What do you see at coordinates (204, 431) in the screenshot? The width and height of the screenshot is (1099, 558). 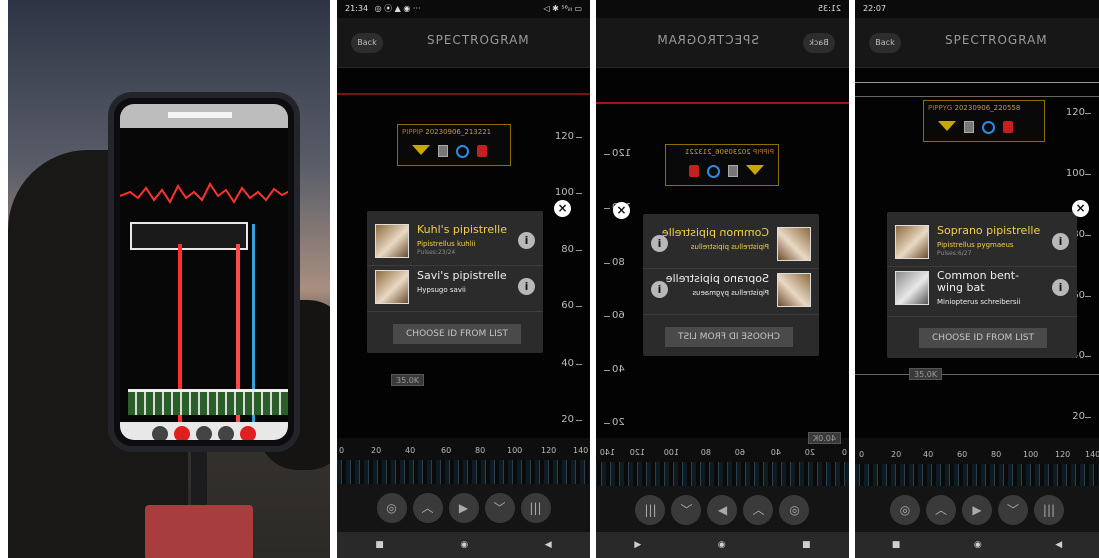 I see `phone-controls` at bounding box center [204, 431].